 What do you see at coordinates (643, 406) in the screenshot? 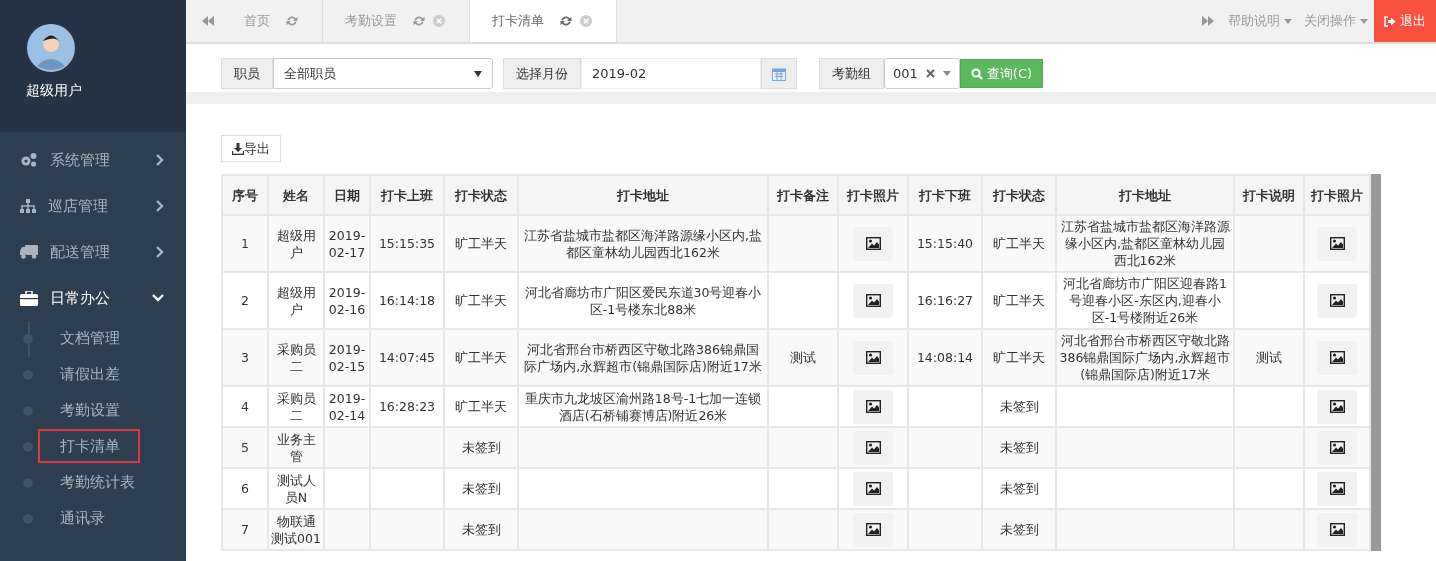
I see `table-cell-text: 重庆市九龙坡区渝州路18号-1七加一连锁酒店(石桥铺赛博店)附近26米` at bounding box center [643, 406].